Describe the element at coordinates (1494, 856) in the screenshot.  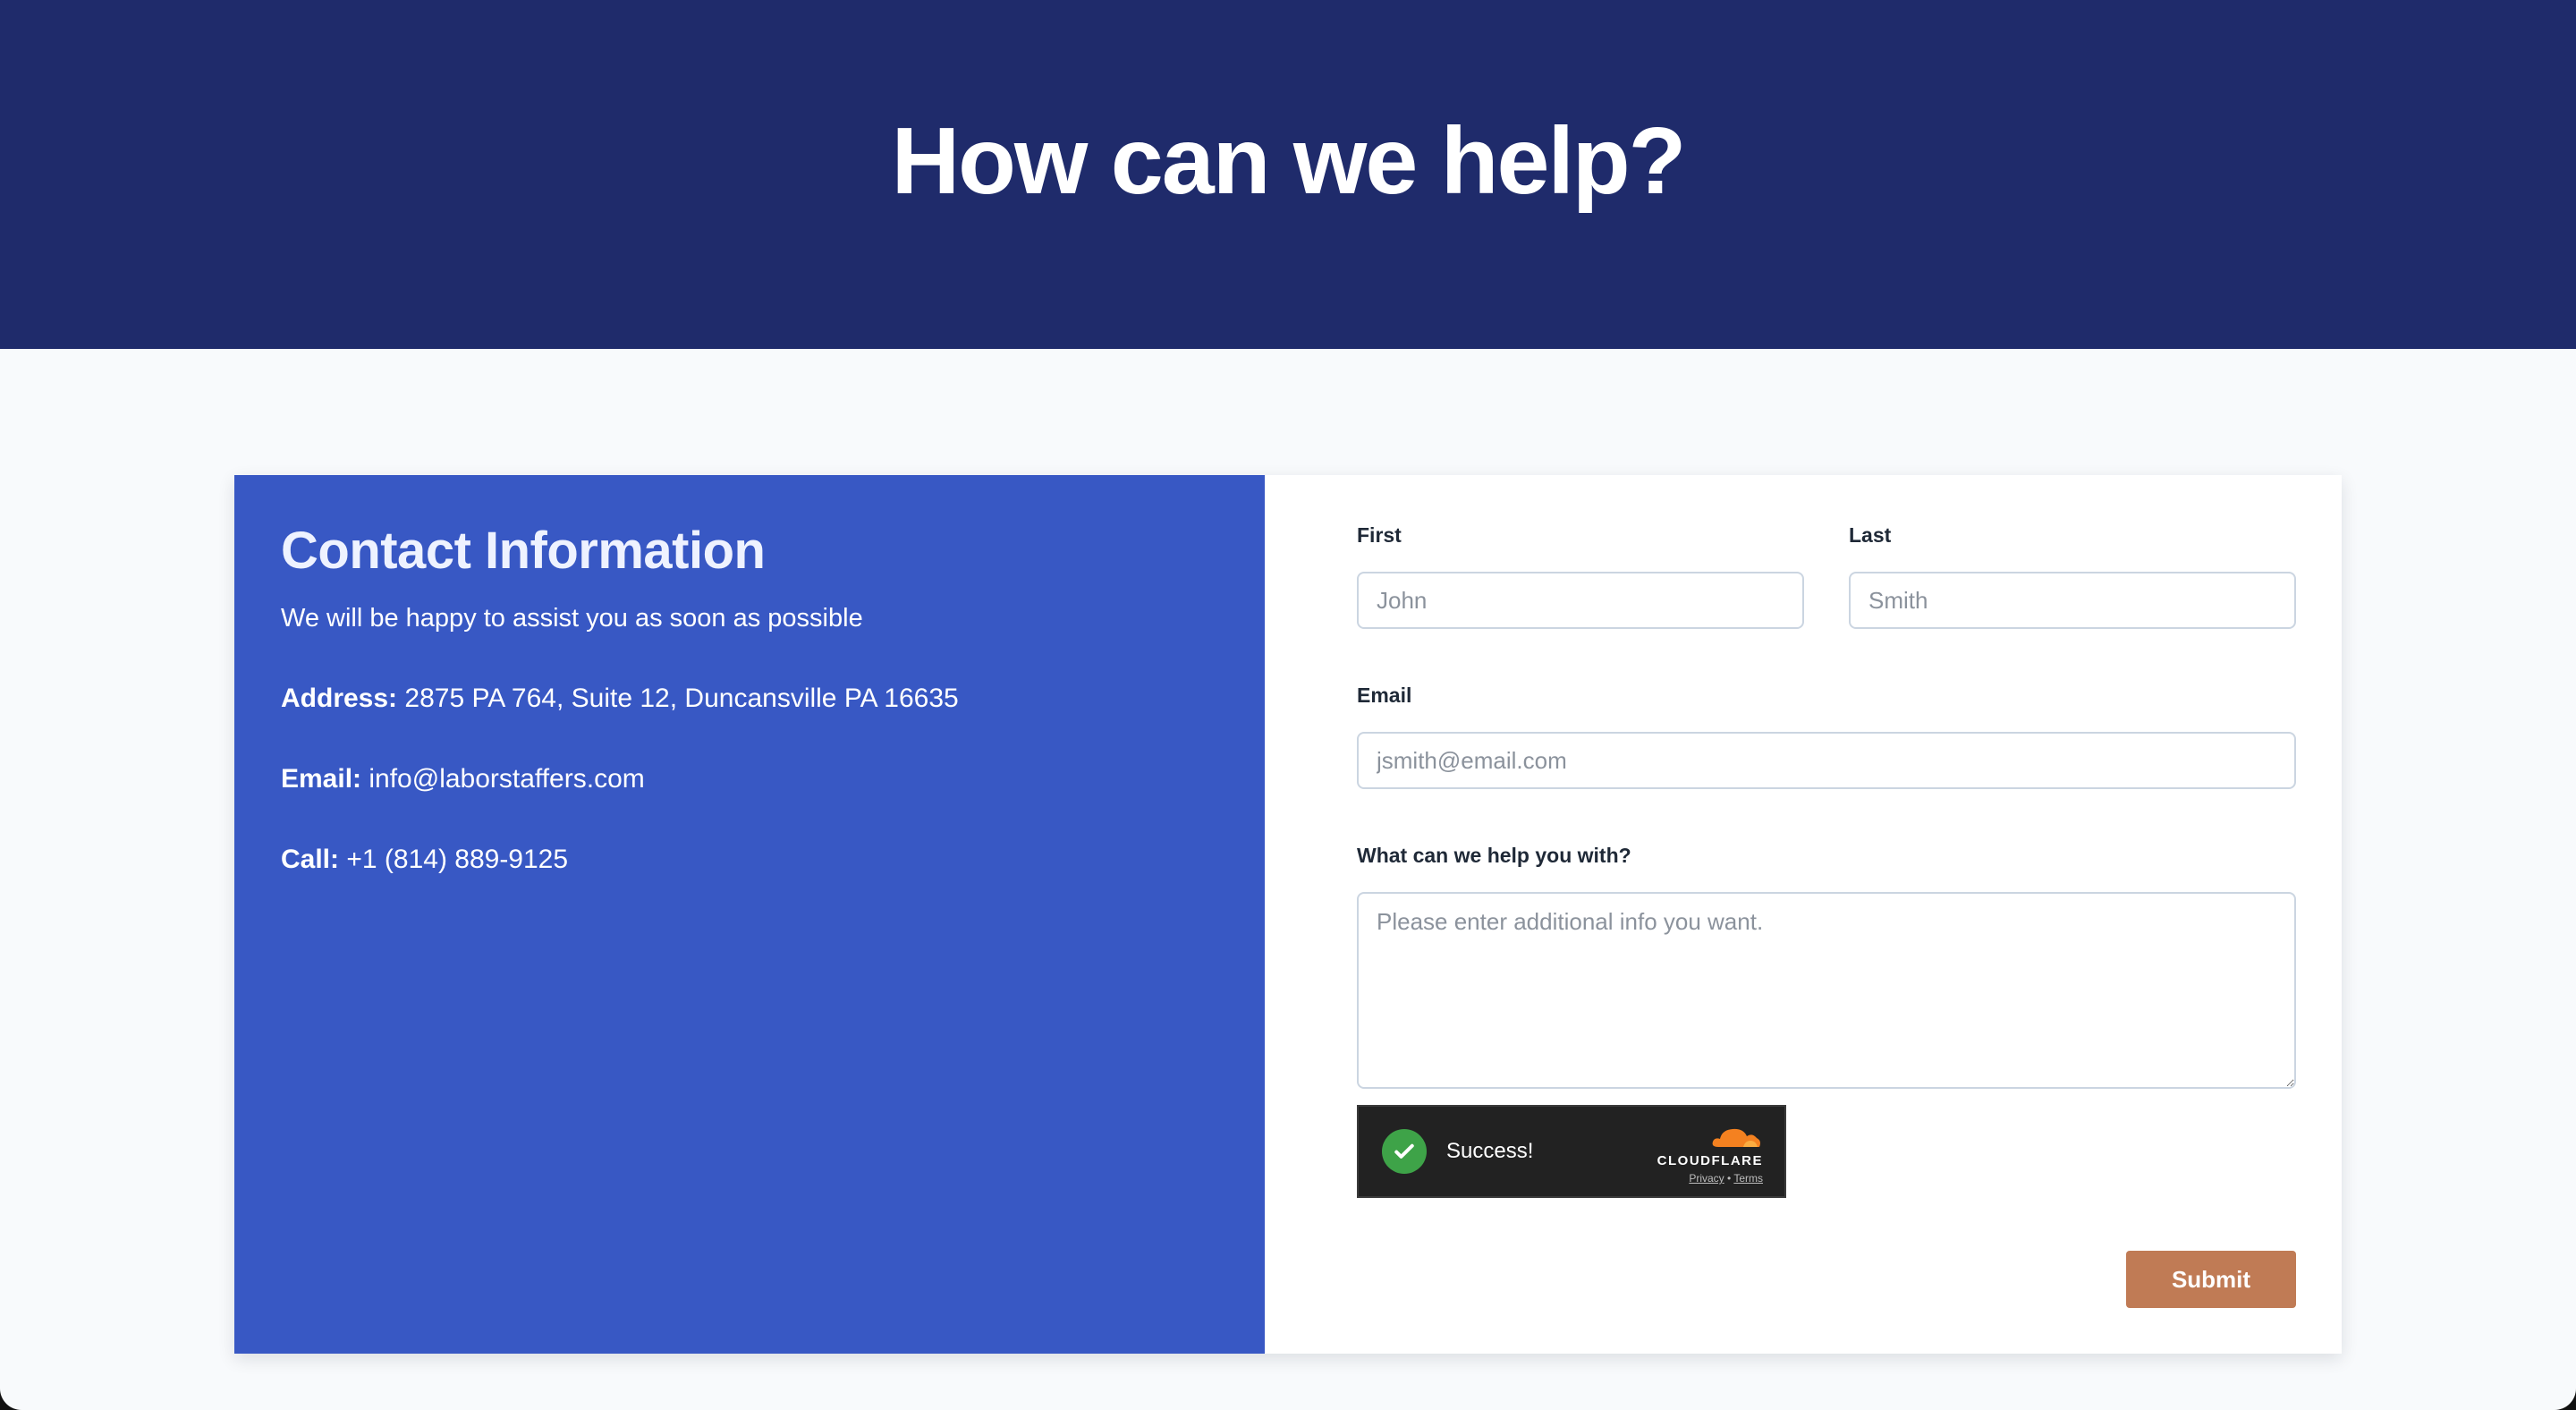
I see `message-label: What can we help you with?` at that location.